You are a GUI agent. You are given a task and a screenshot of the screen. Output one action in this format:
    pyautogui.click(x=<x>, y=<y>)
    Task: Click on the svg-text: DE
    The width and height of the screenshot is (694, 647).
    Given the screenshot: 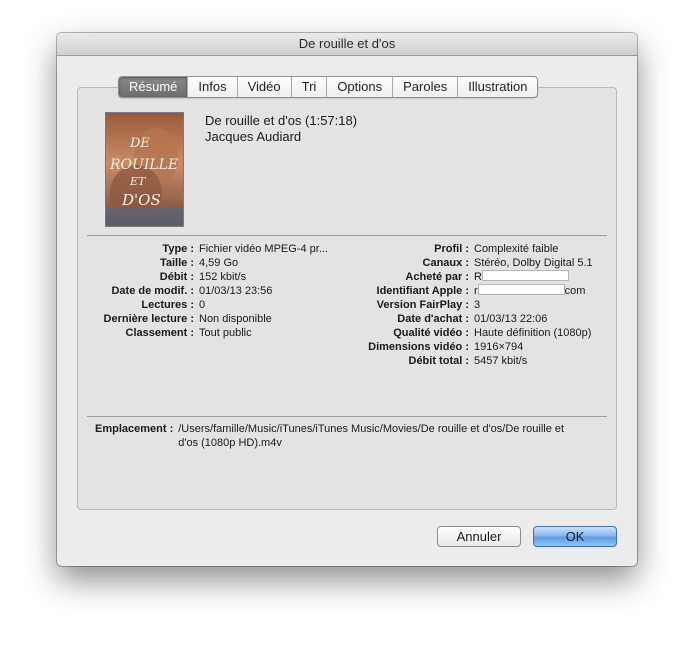 What is the action you would take?
    pyautogui.click(x=139, y=143)
    